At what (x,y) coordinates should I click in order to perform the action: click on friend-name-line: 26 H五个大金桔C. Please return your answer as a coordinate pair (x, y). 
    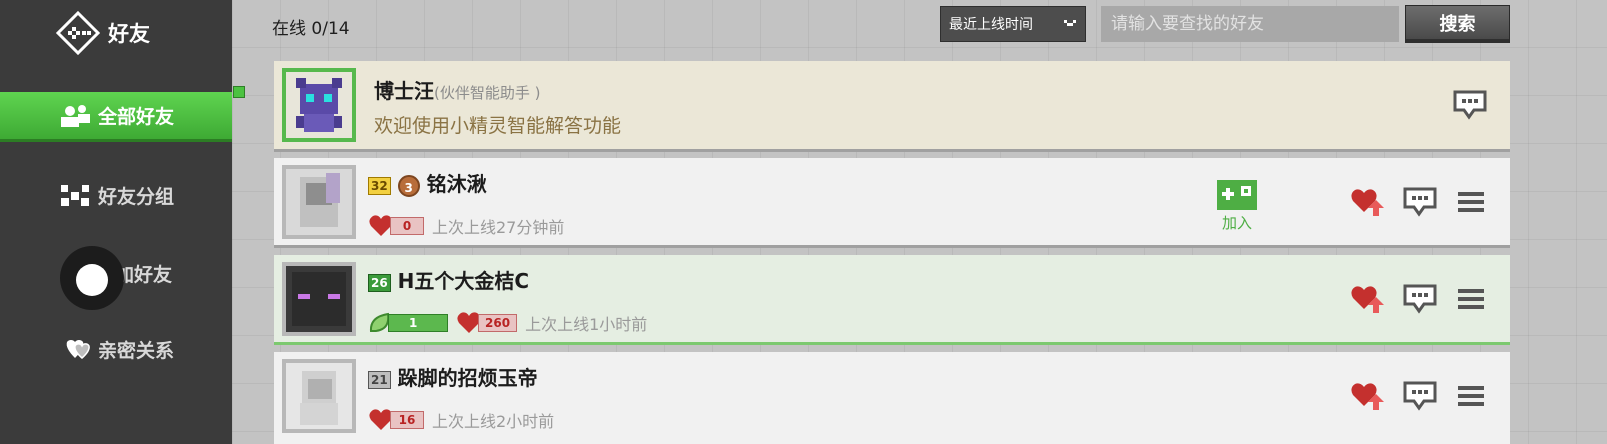
    Looking at the image, I should click on (448, 279).